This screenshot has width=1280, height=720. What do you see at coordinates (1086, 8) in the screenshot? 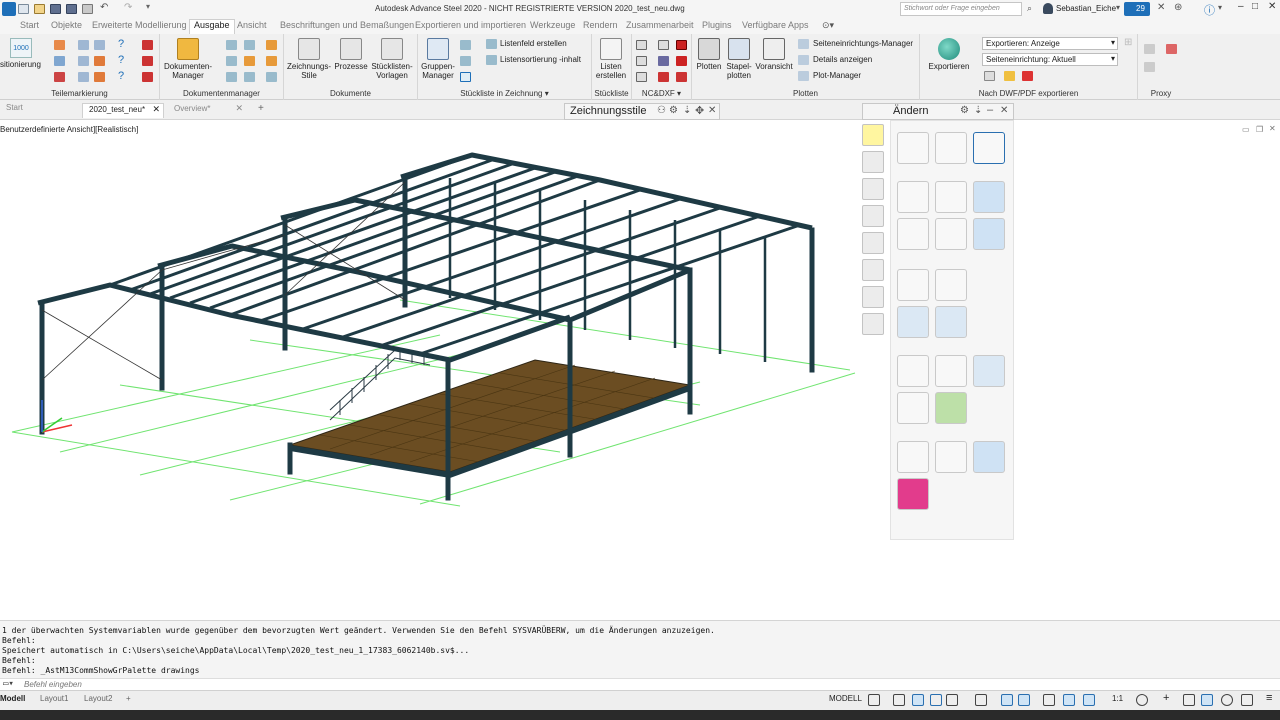
I see `user-name: Sebastian_Eiche` at bounding box center [1086, 8].